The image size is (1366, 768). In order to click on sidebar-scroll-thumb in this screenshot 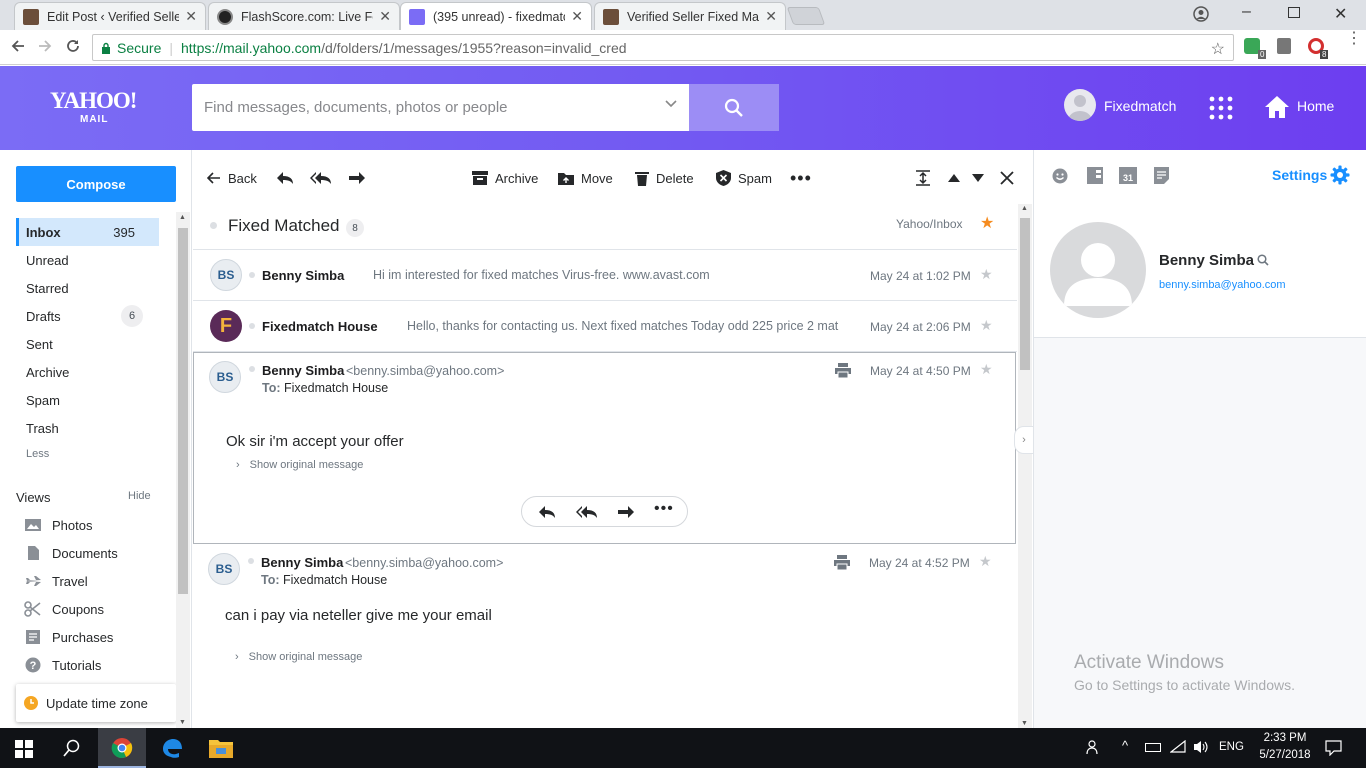, I will do `click(183, 411)`.